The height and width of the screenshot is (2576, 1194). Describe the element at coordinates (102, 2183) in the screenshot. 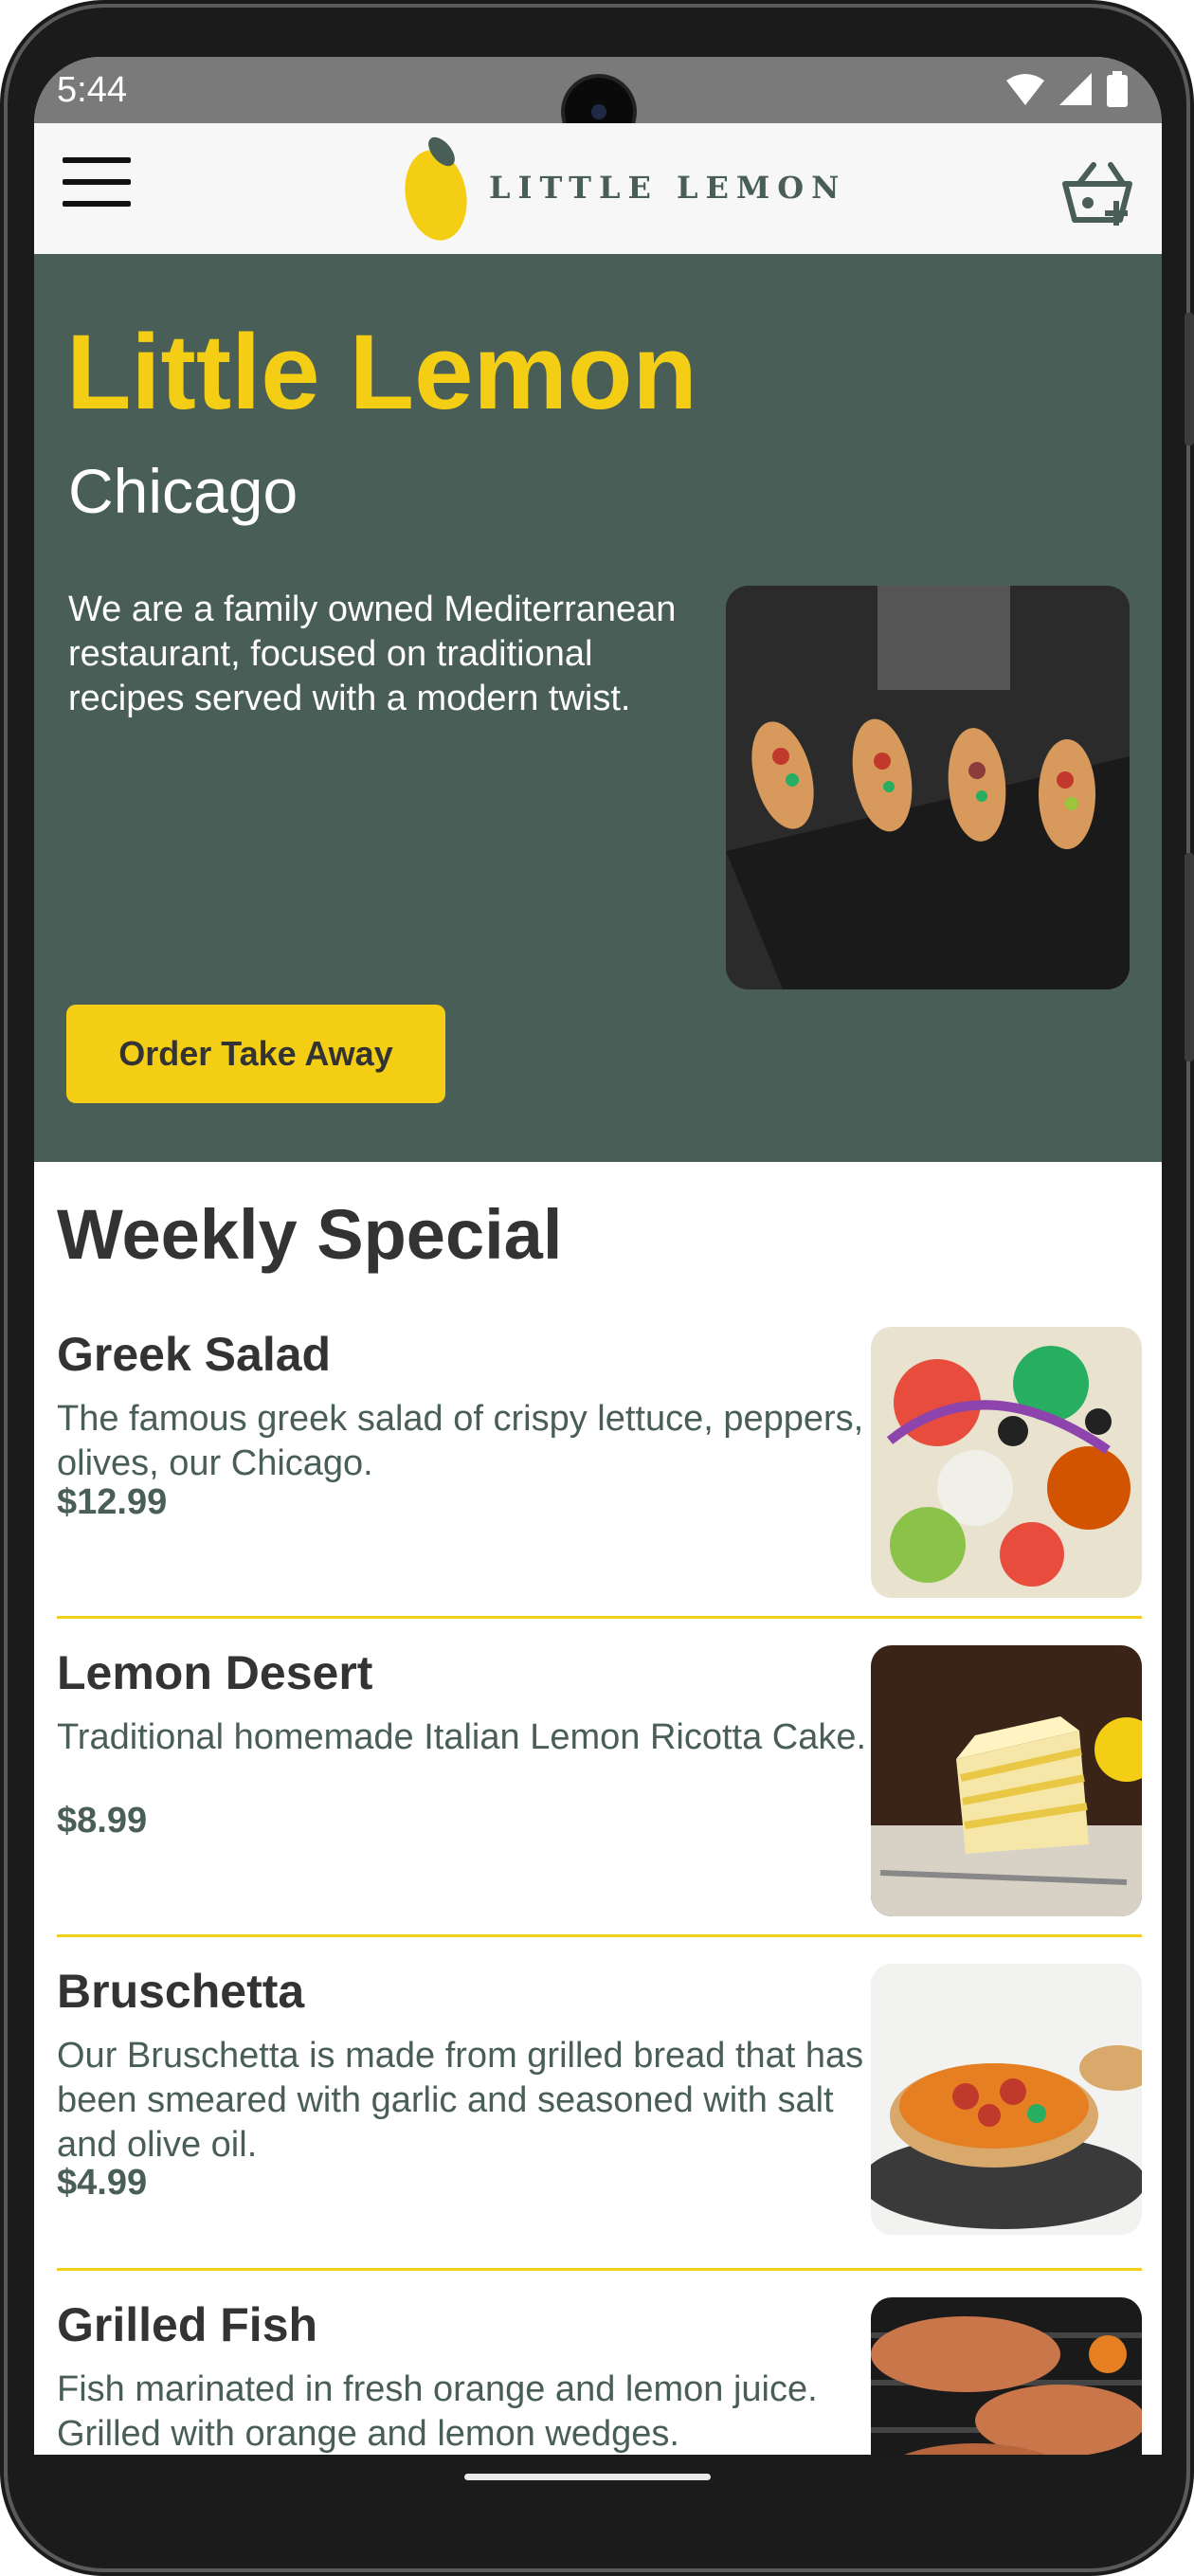

I see `item-price: $4.99` at that location.